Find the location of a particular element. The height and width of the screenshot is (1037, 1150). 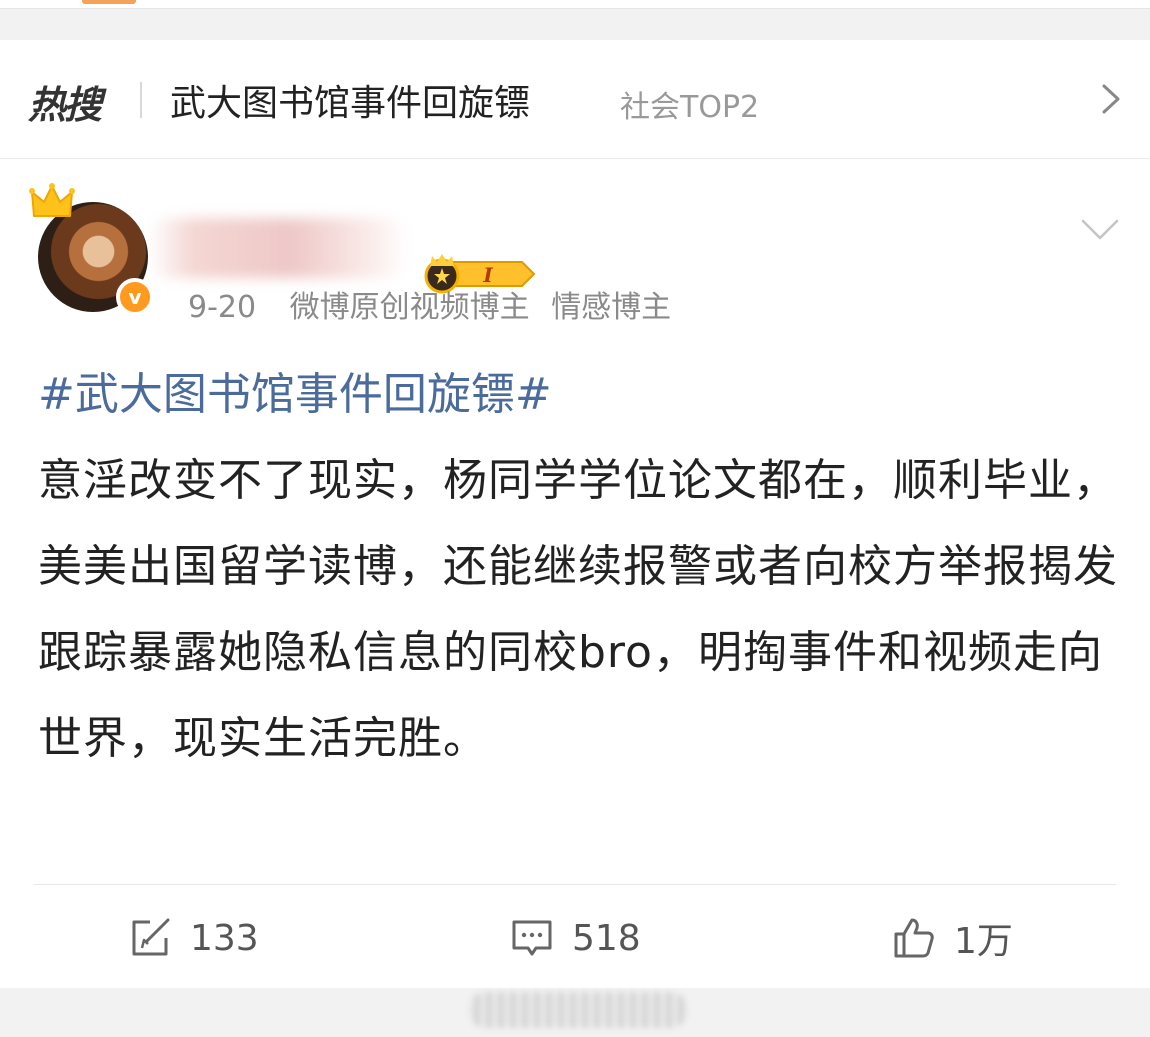

action-divider is located at coordinates (575, 884).